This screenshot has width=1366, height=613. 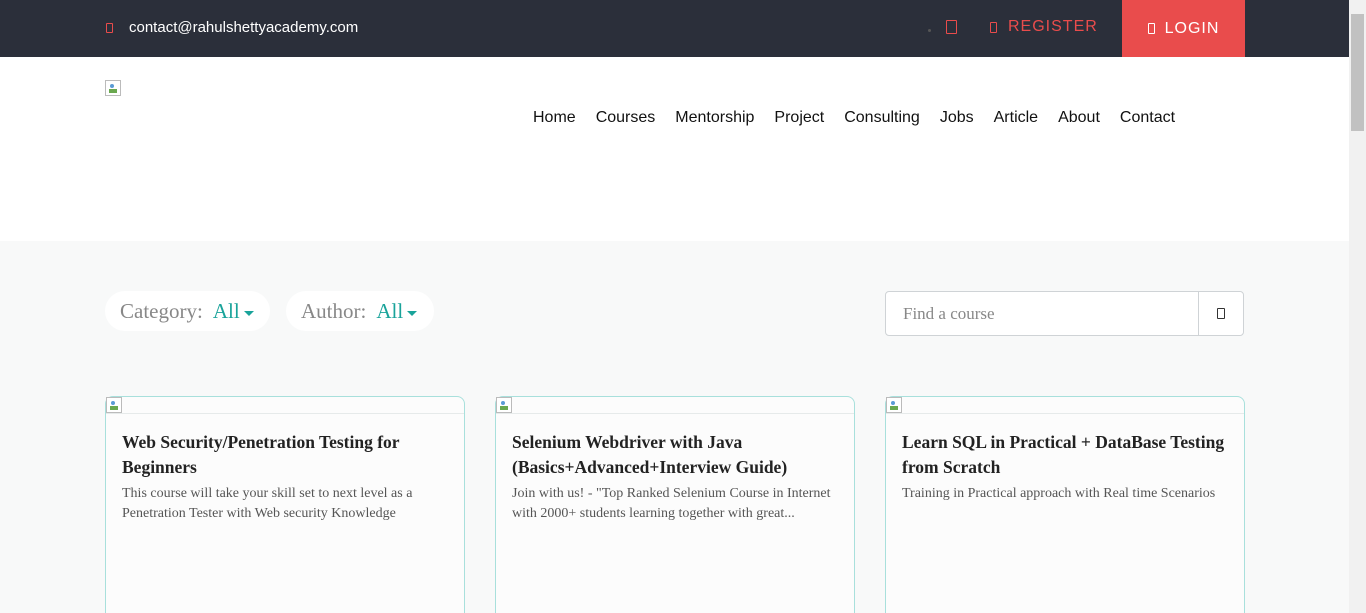 I want to click on search-button, so click(x=1220, y=313).